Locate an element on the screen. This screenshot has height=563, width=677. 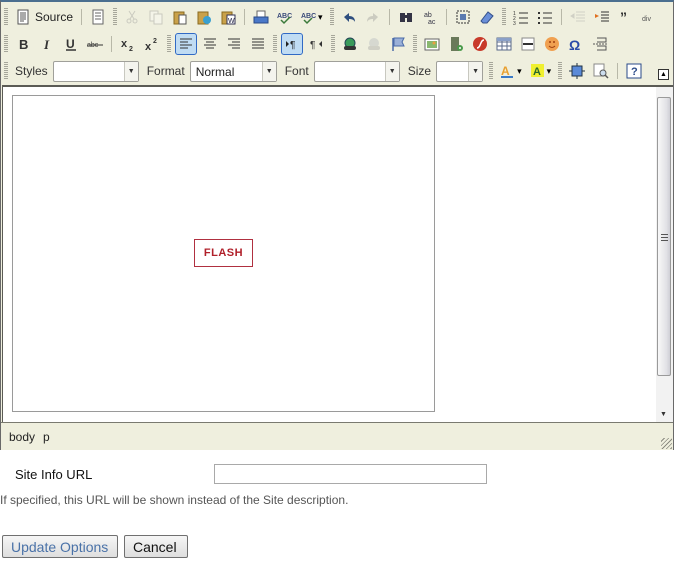
select-all-button is located at coordinates (463, 17).